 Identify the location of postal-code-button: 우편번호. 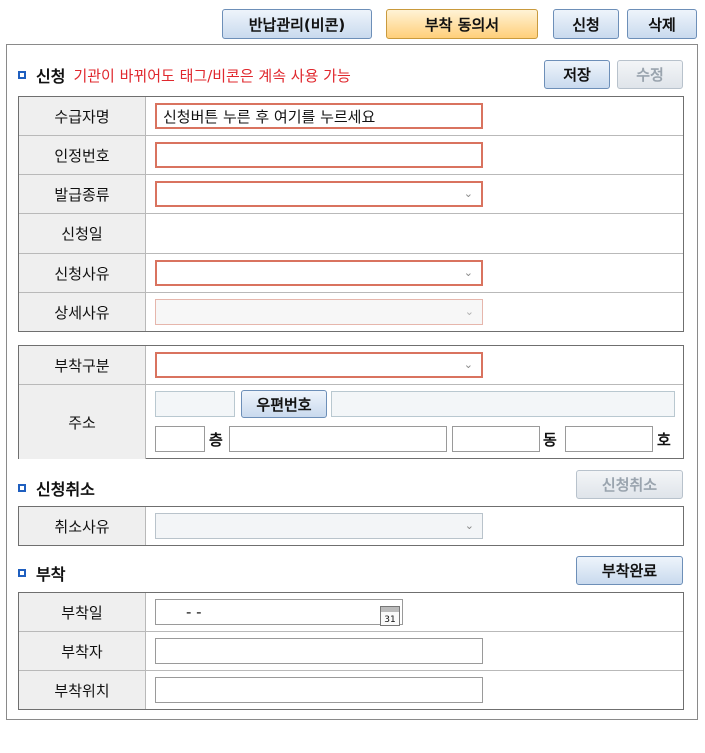
(284, 404).